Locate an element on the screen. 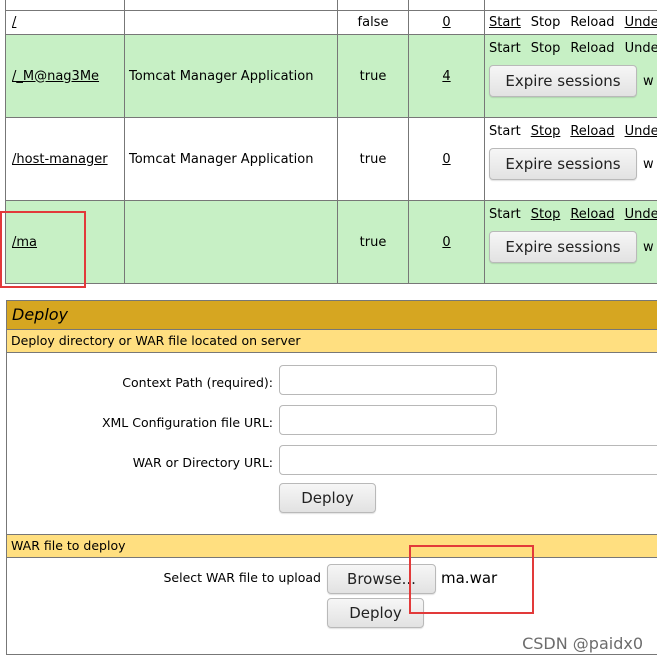 The width and height of the screenshot is (657, 662). table-header-strip is located at coordinates (331, 5).